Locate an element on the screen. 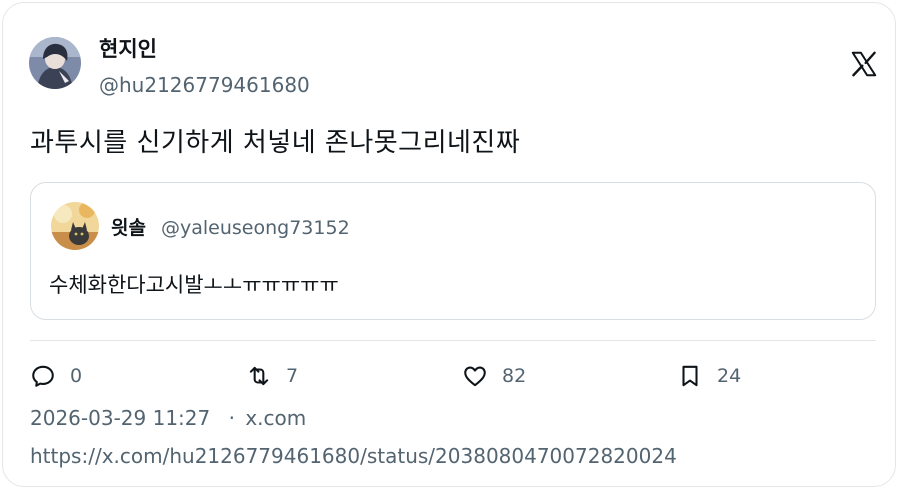  author-avatar is located at coordinates (55, 63).